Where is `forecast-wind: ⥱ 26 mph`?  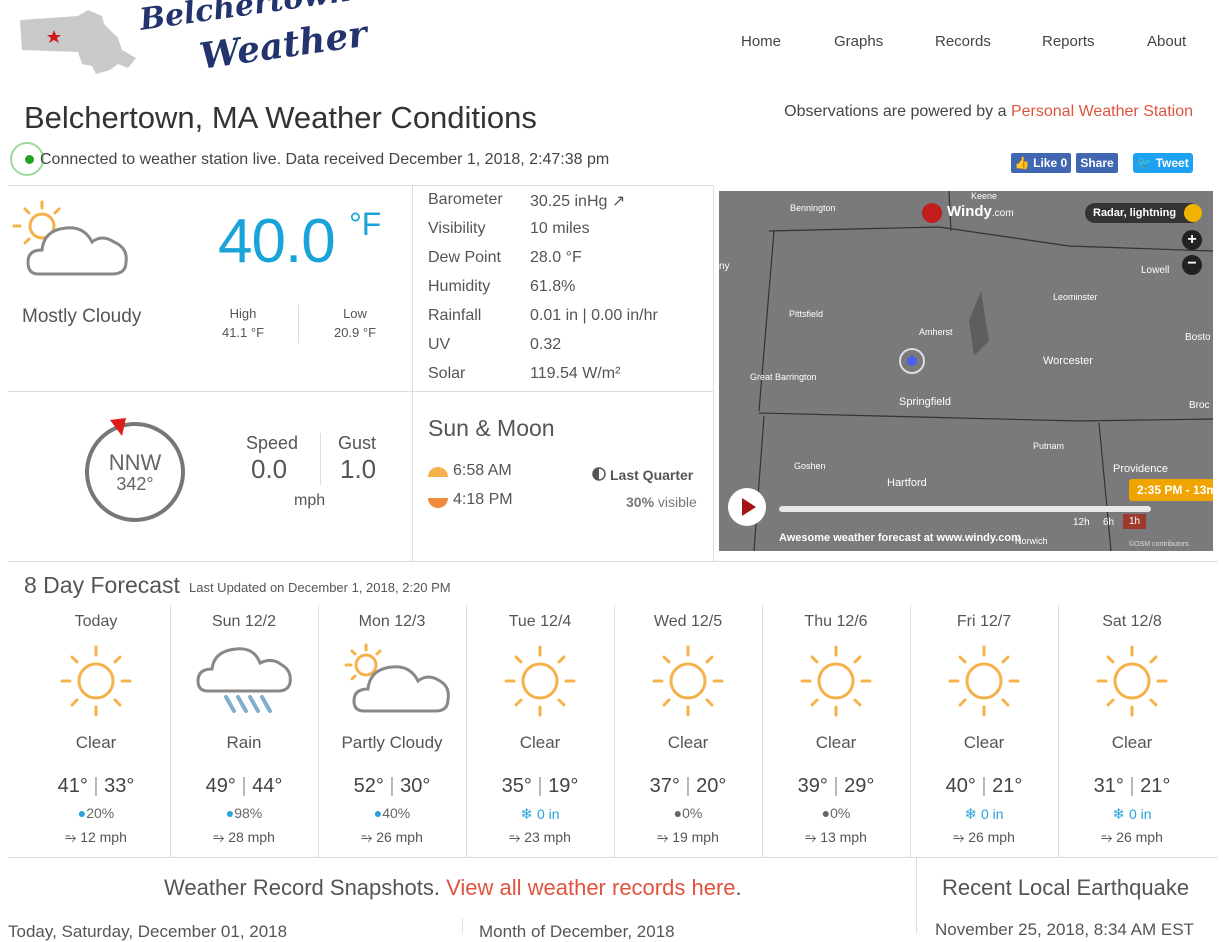 forecast-wind: ⥱ 26 mph is located at coordinates (392, 837).